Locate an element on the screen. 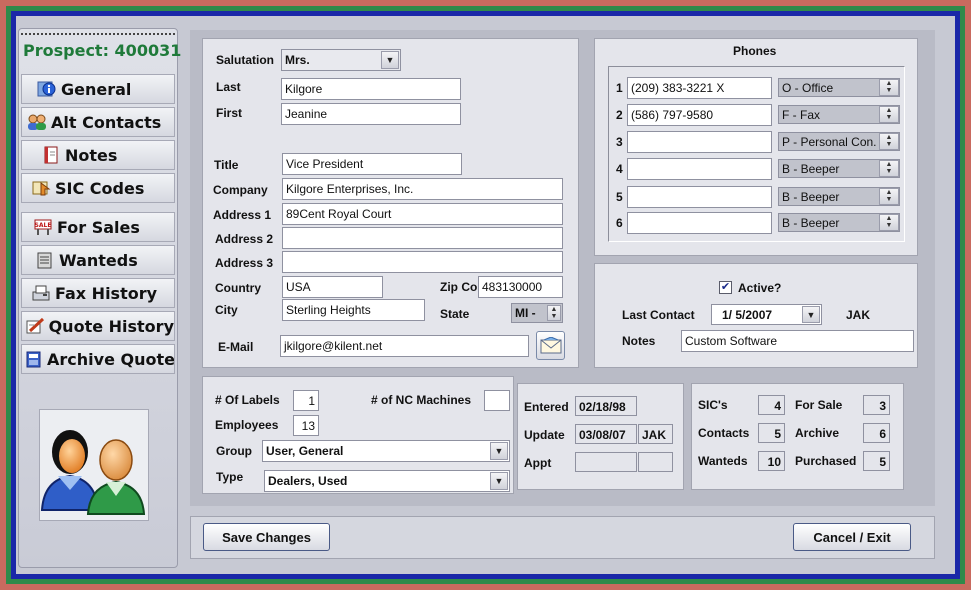 This screenshot has width=971, height=590. send-email-button is located at coordinates (550, 345).